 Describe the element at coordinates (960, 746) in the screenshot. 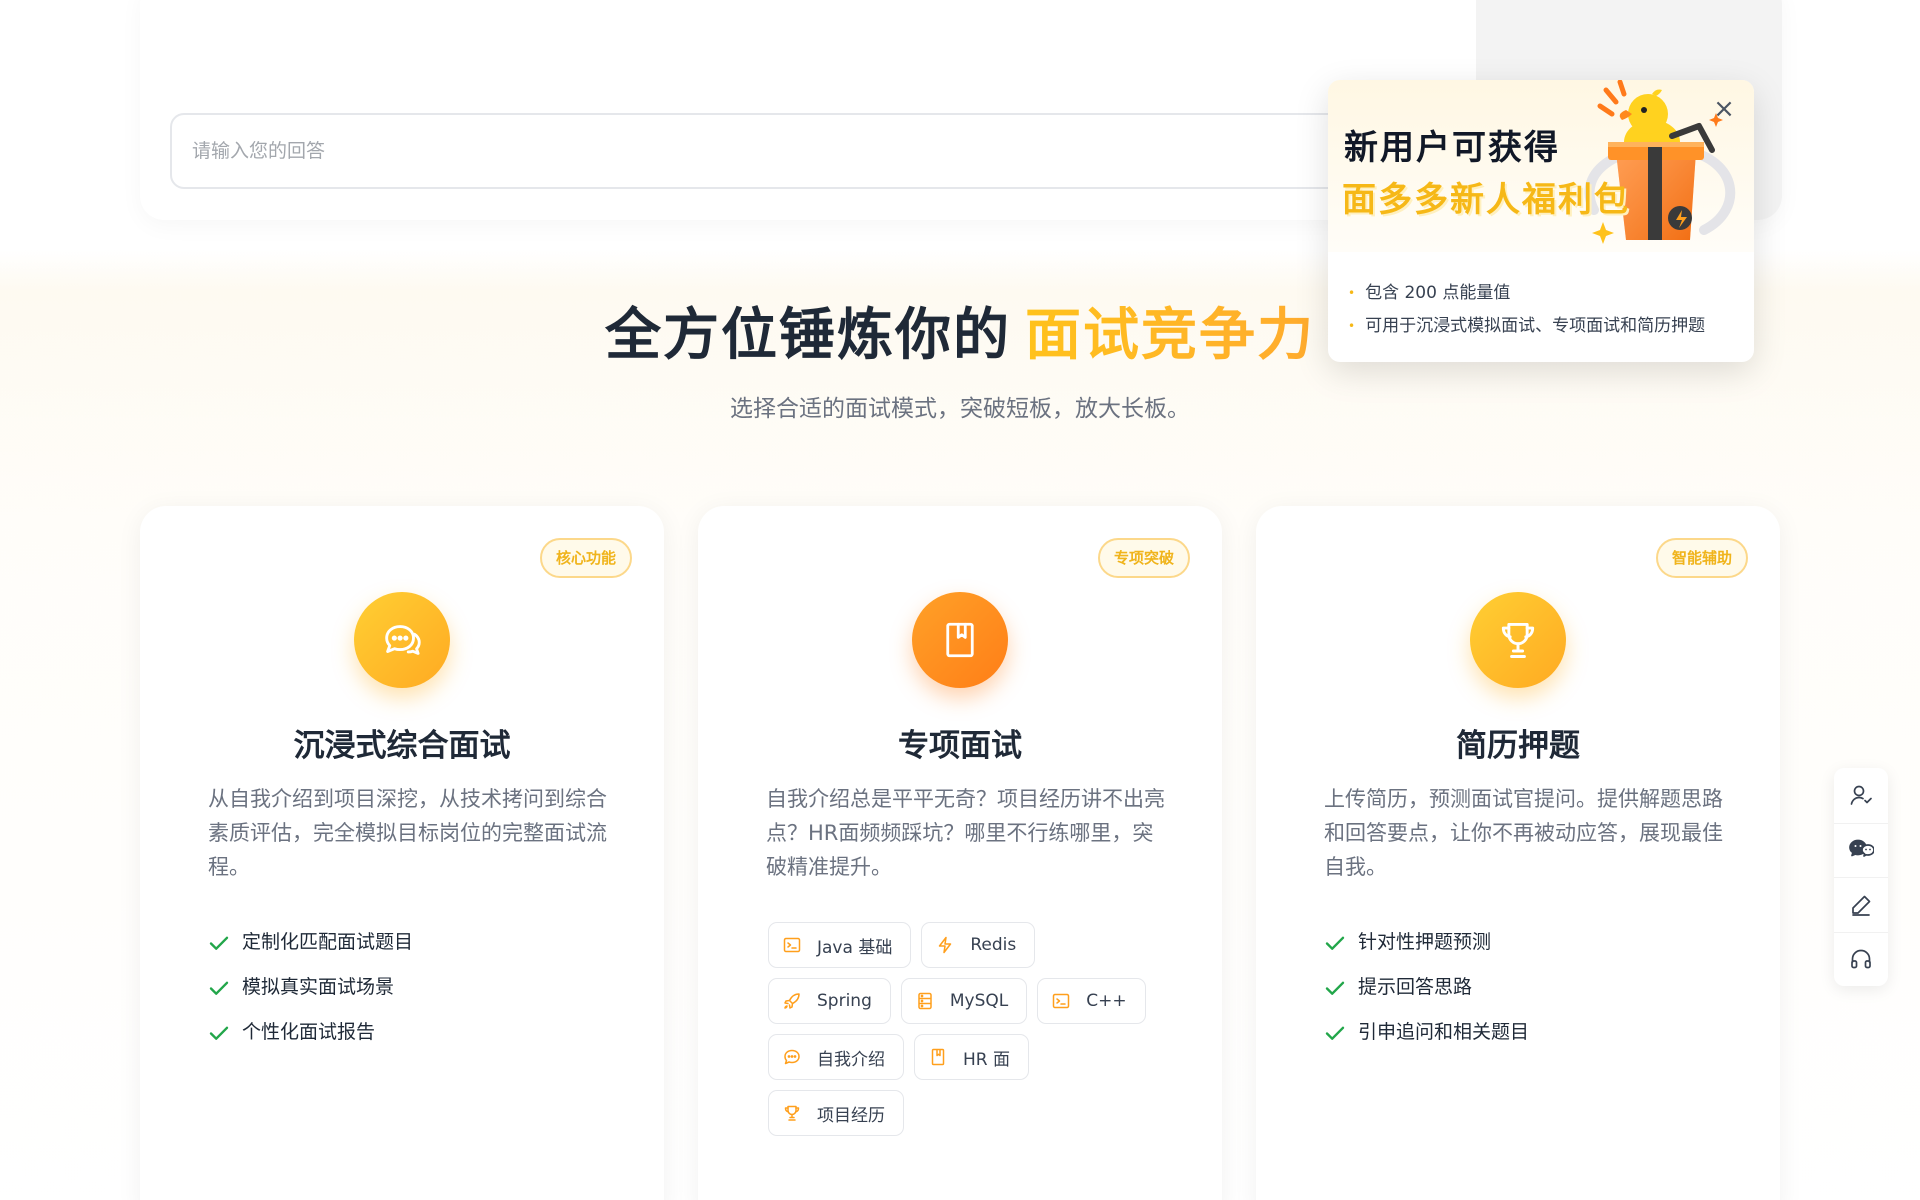

I see `card-title: 专项面试` at that location.